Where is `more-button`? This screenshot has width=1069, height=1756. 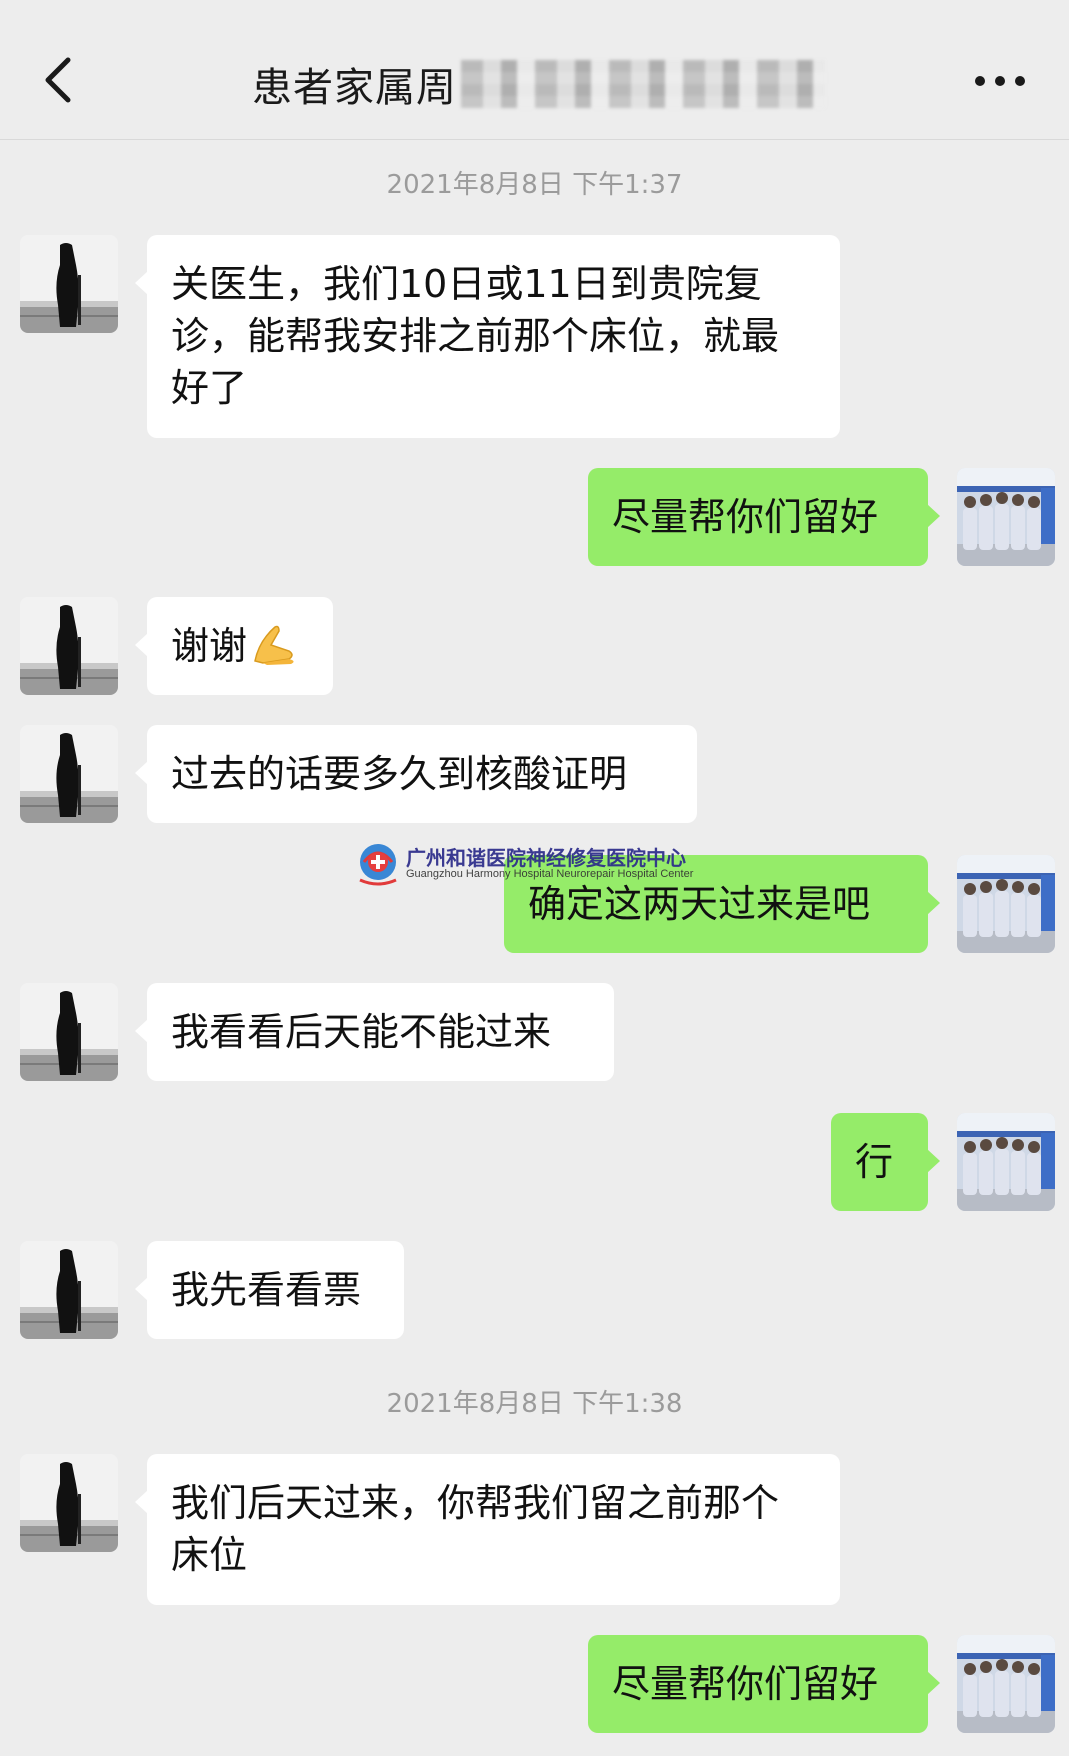 more-button is located at coordinates (1002, 81).